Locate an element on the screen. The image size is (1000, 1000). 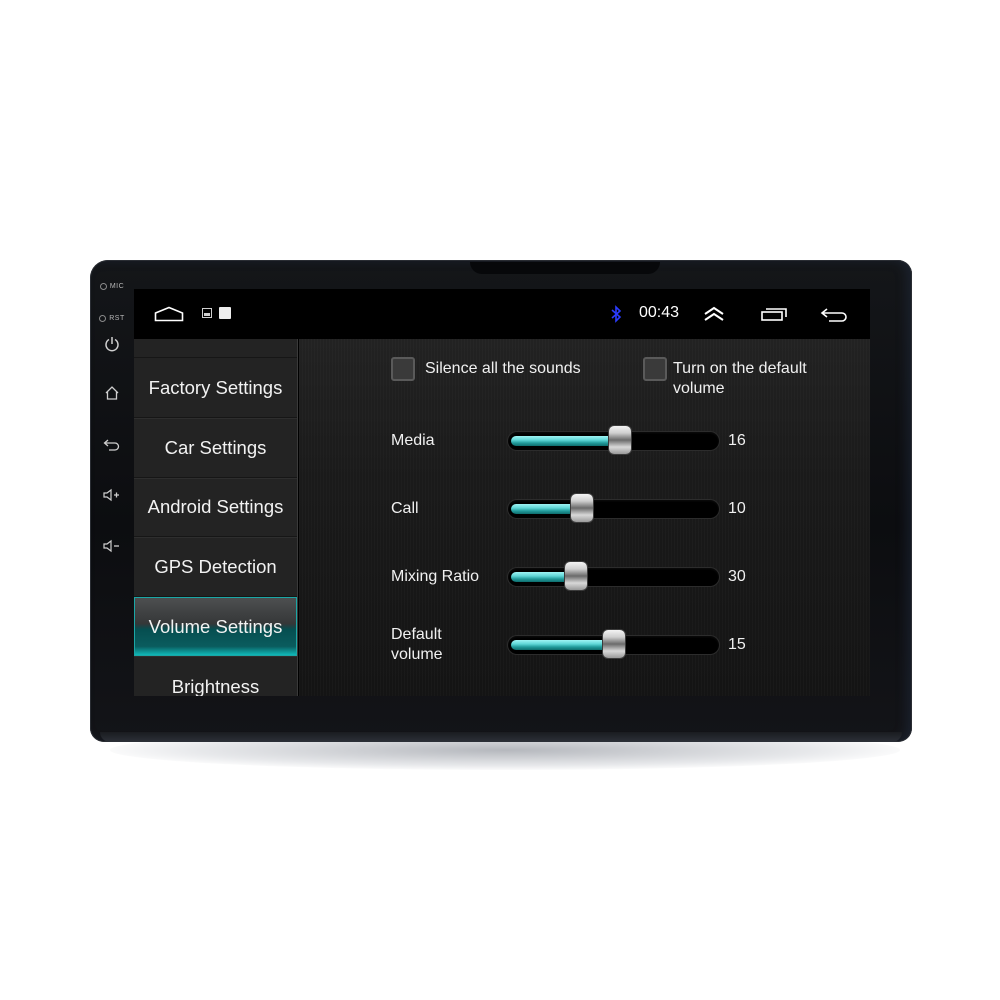
sidebar-item-label: GPS Detection is located at coordinates (215, 566).